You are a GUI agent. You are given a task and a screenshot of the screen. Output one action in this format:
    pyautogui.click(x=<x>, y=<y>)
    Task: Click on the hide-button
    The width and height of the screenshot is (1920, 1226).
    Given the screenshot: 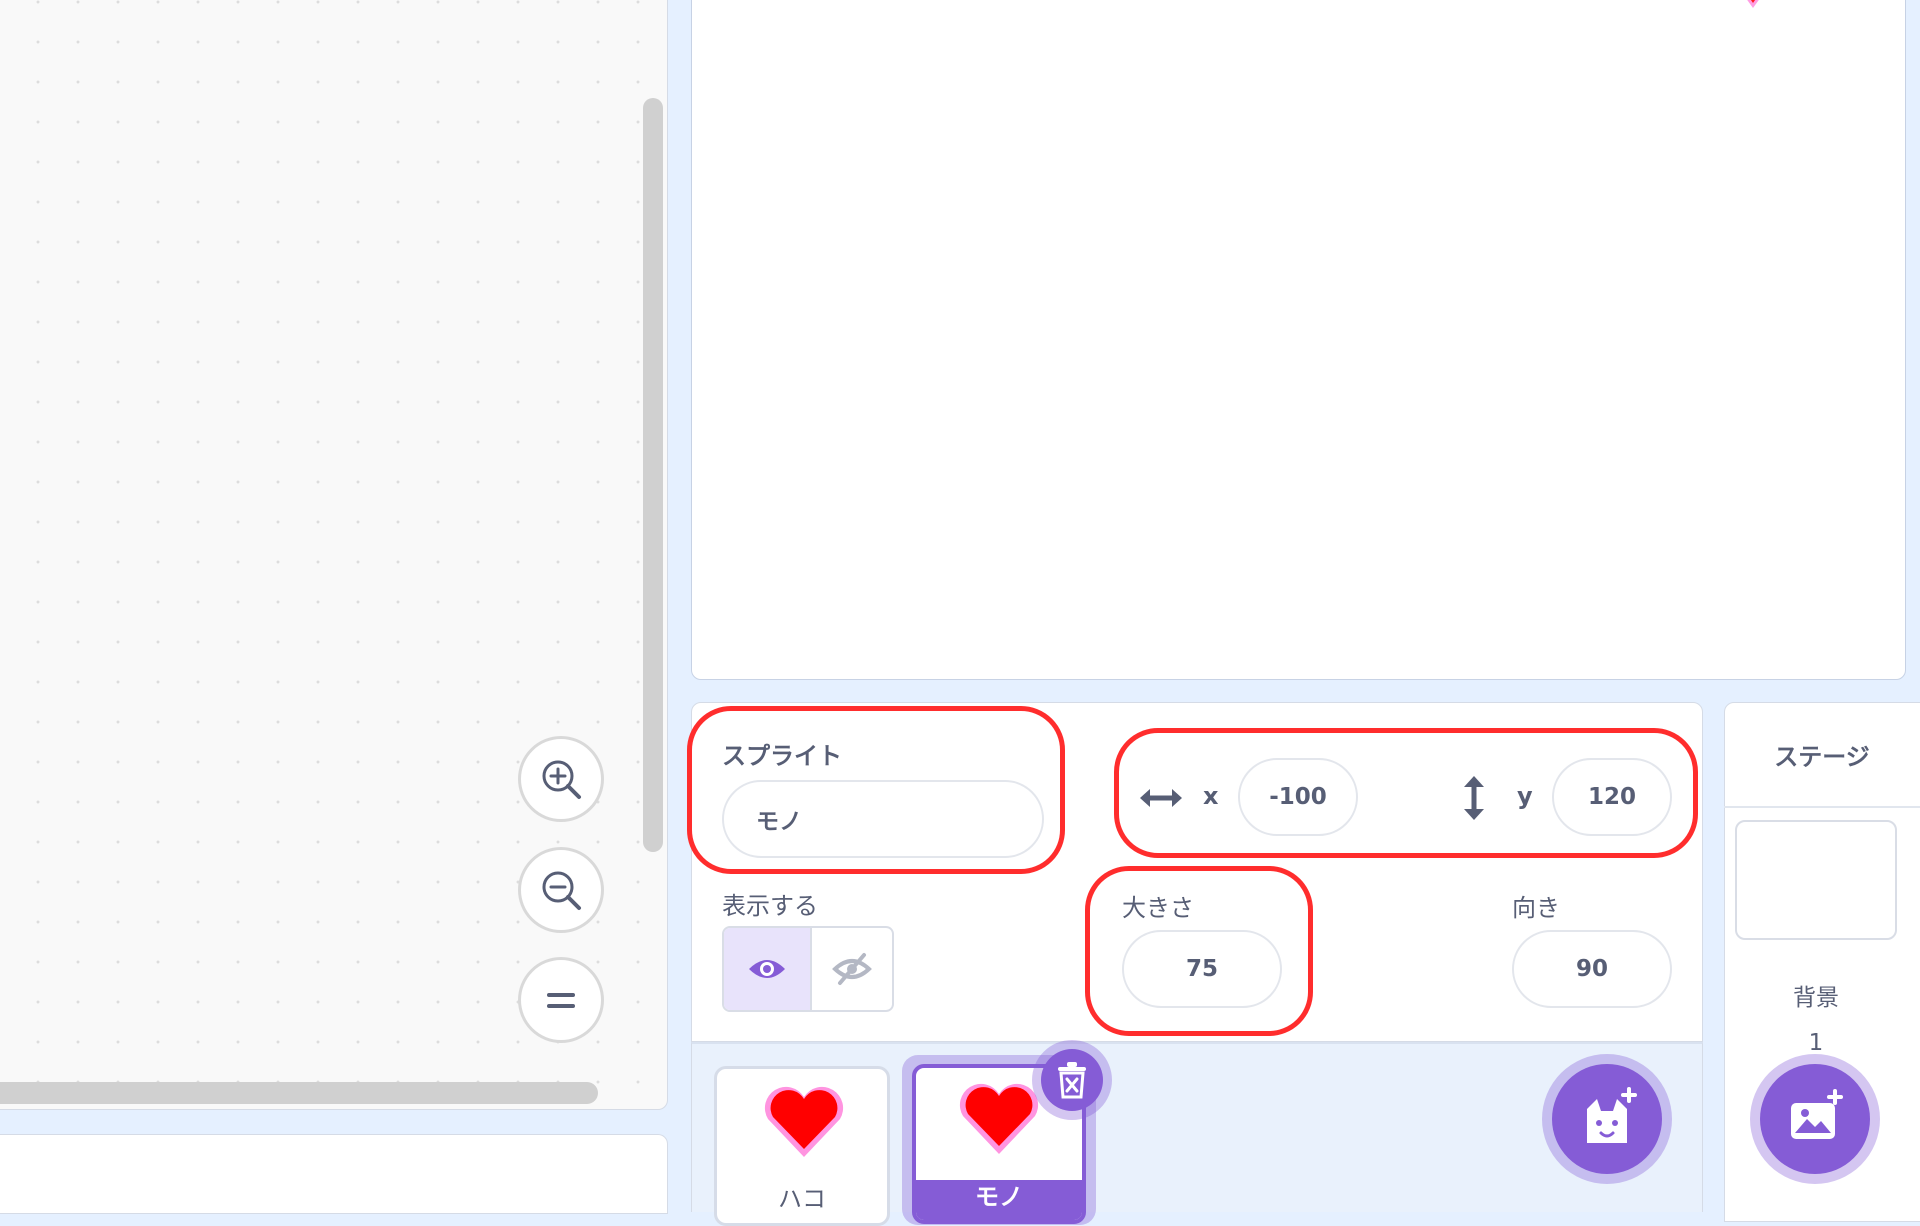 What is the action you would take?
    pyautogui.click(x=852, y=969)
    